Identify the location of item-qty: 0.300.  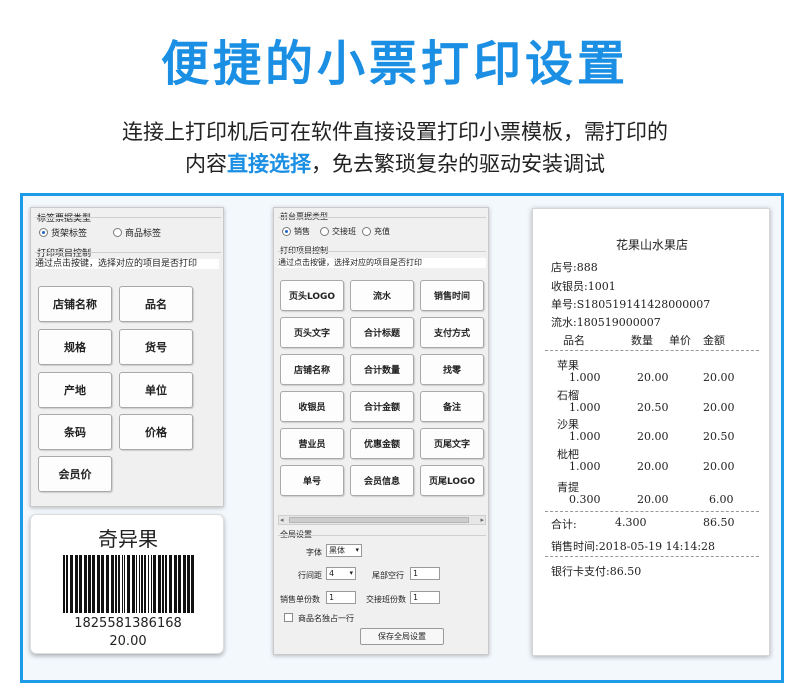
(585, 499).